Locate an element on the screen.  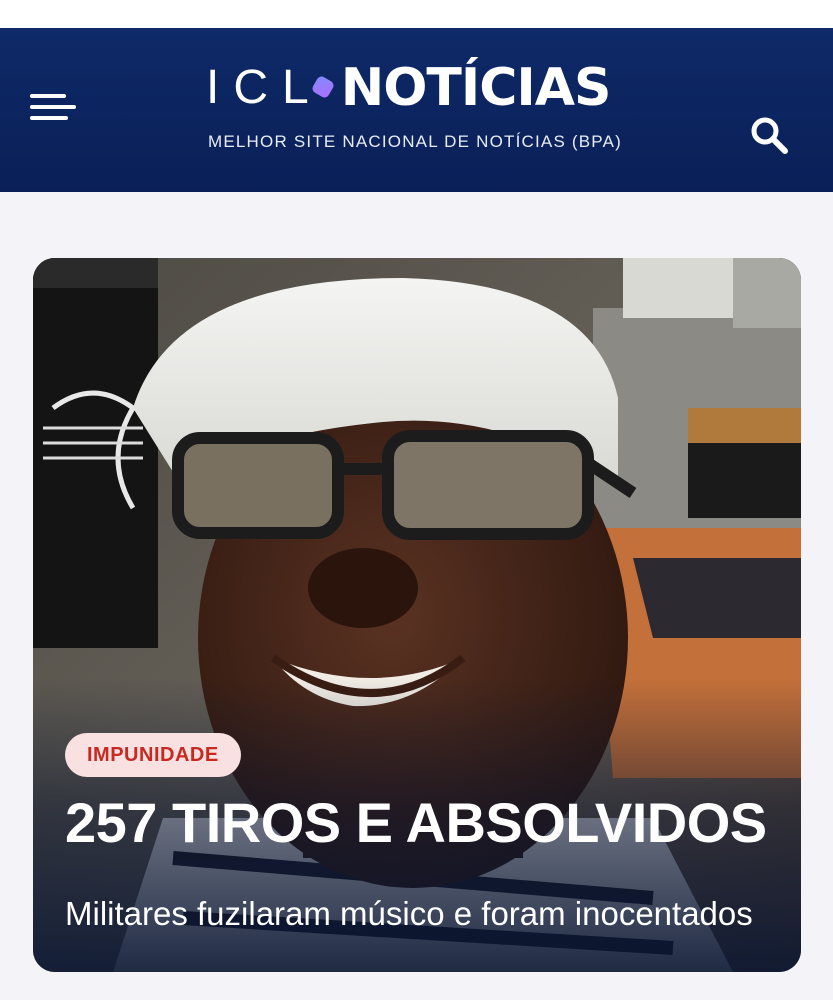
search-icon is located at coordinates (769, 135).